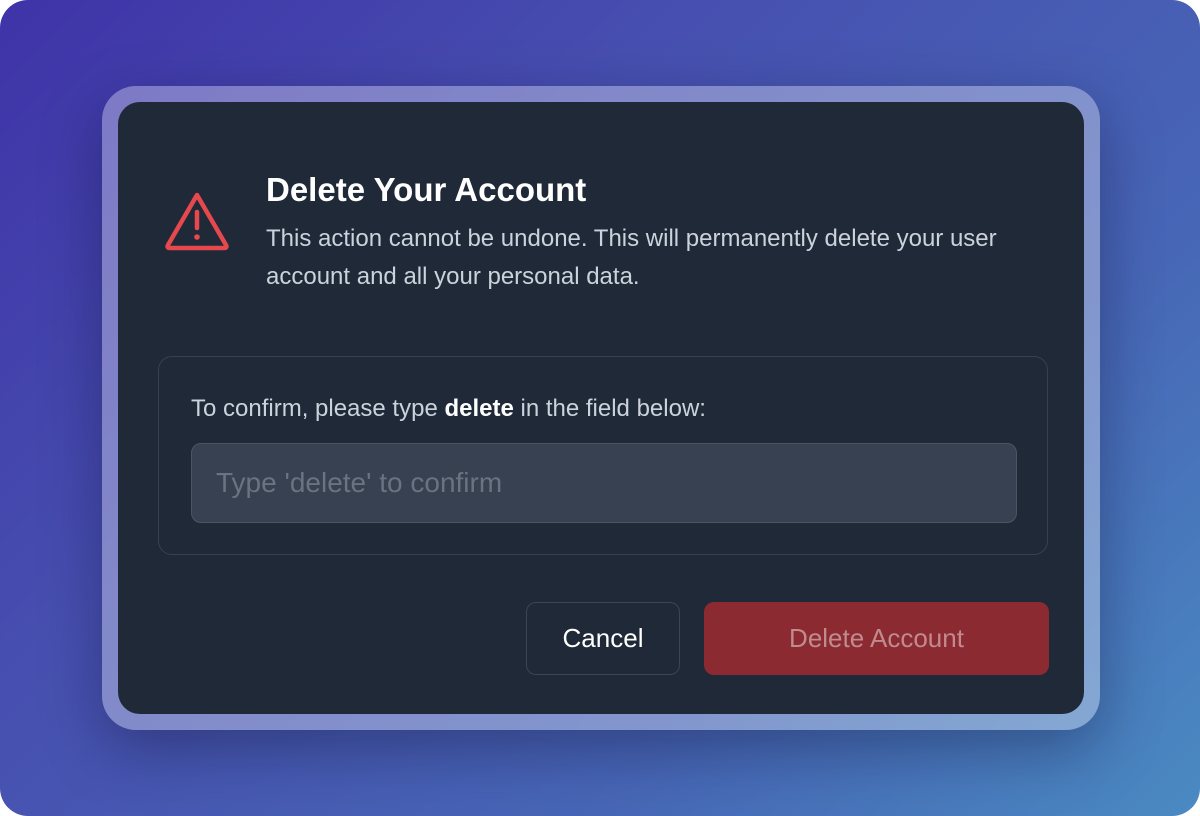 The width and height of the screenshot is (1200, 816). Describe the element at coordinates (318, 408) in the screenshot. I see `confirm-instruction-prefix: To confirm, please type` at that location.